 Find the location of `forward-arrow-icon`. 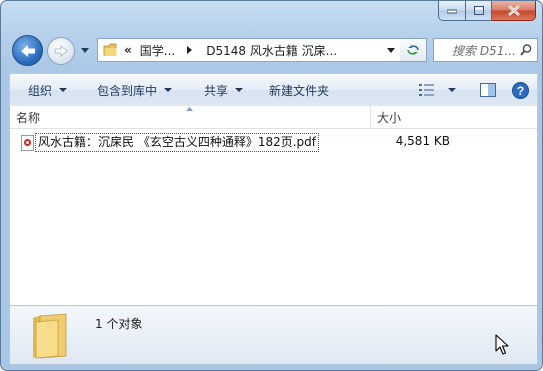

forward-arrow-icon is located at coordinates (61, 51).